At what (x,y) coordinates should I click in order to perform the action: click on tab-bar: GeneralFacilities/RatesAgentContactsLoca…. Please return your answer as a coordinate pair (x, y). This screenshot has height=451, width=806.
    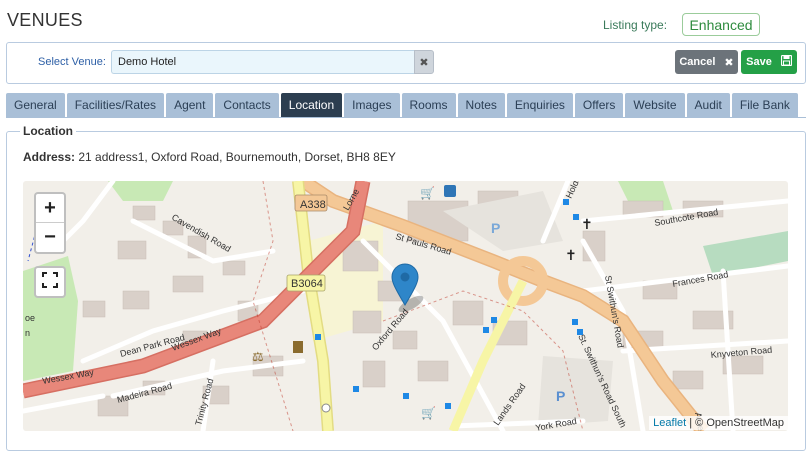
    Looking at the image, I should click on (402, 105).